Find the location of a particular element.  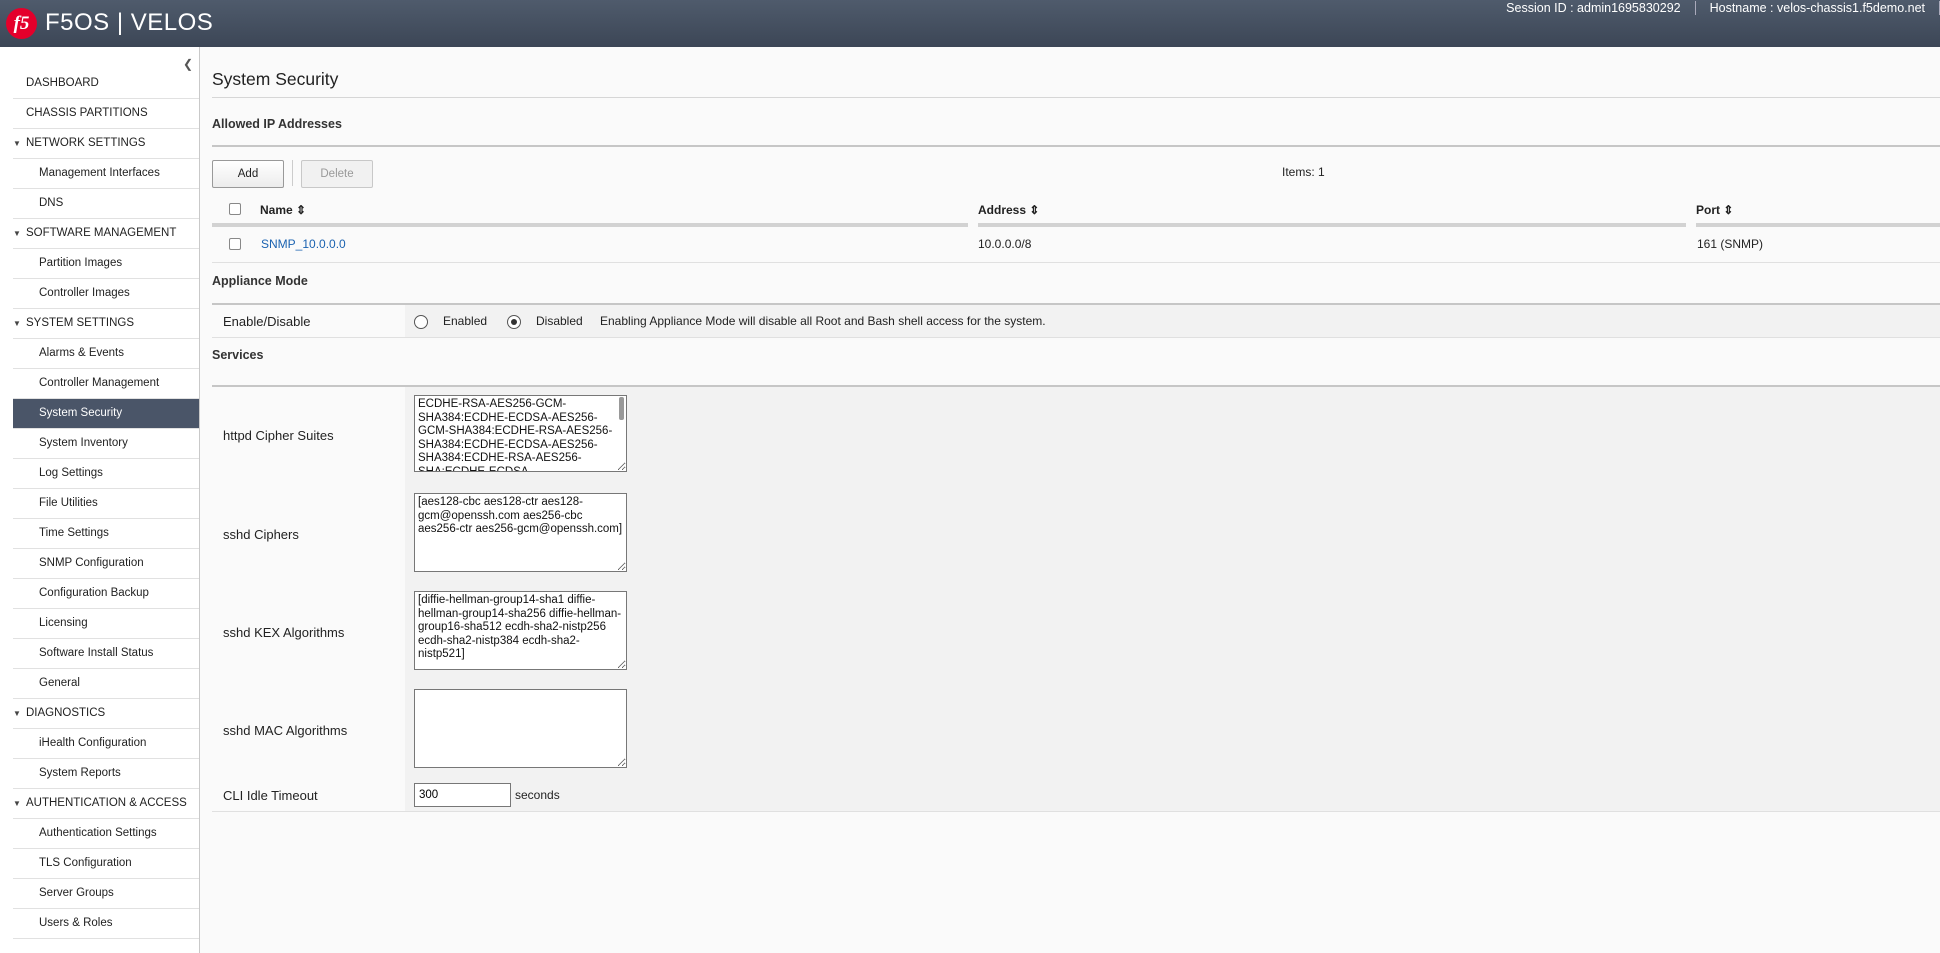

cli-idle-timeout-unit: seconds is located at coordinates (537, 795).